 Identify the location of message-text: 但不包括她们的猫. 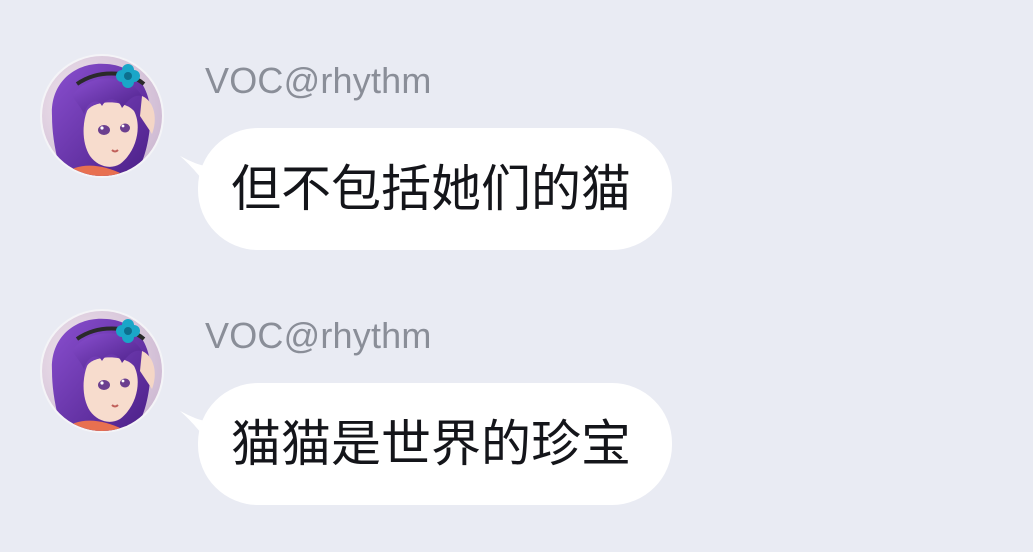
(431, 189).